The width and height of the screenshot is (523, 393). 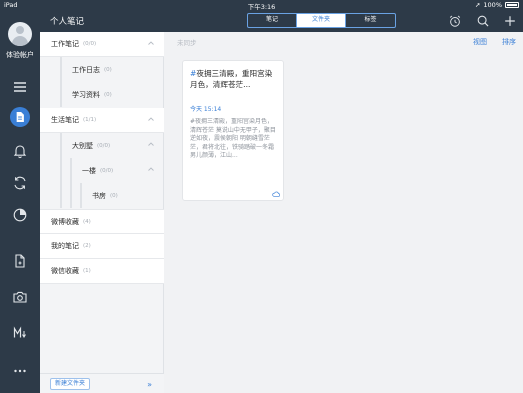 What do you see at coordinates (492, 5) in the screenshot?
I see `battery-percent: 100%` at bounding box center [492, 5].